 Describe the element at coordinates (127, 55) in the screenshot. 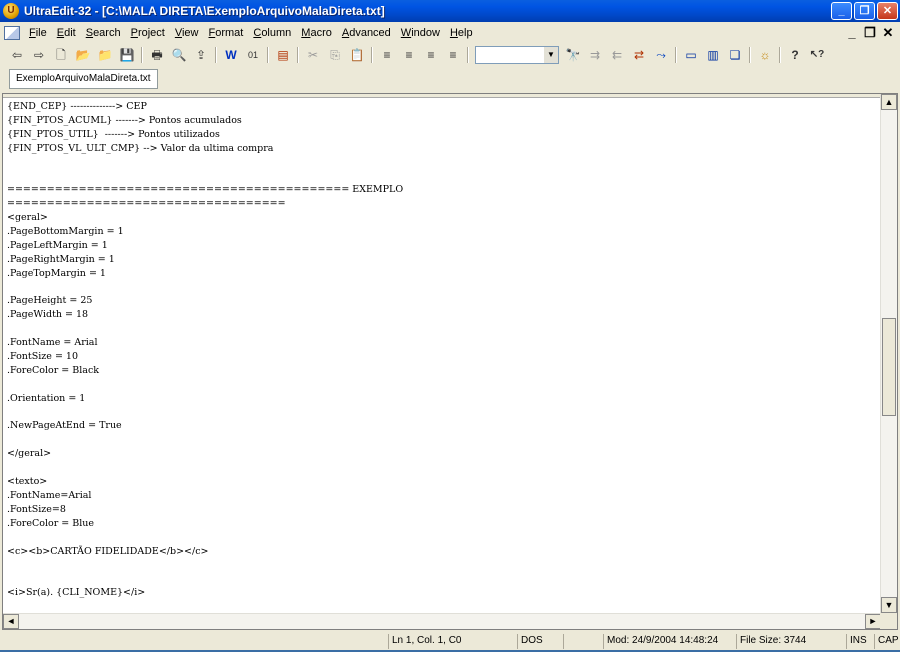

I see `save-icon: 💾` at that location.